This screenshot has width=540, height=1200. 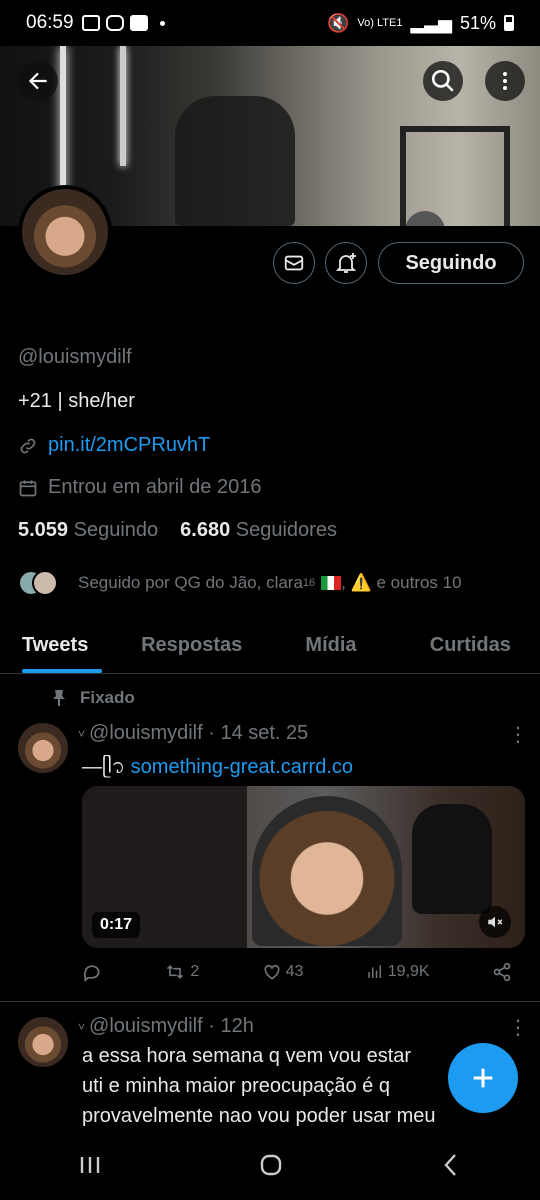 I want to click on bell-plus-icon, so click(x=346, y=263).